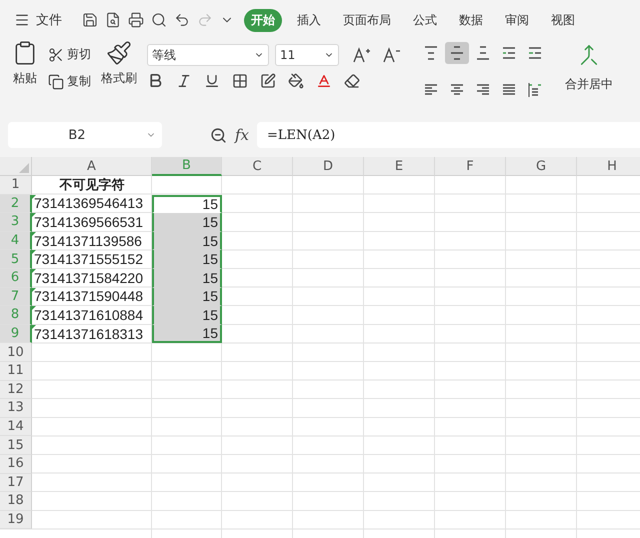 This screenshot has width=640, height=538. I want to click on row-header: 16, so click(16, 464).